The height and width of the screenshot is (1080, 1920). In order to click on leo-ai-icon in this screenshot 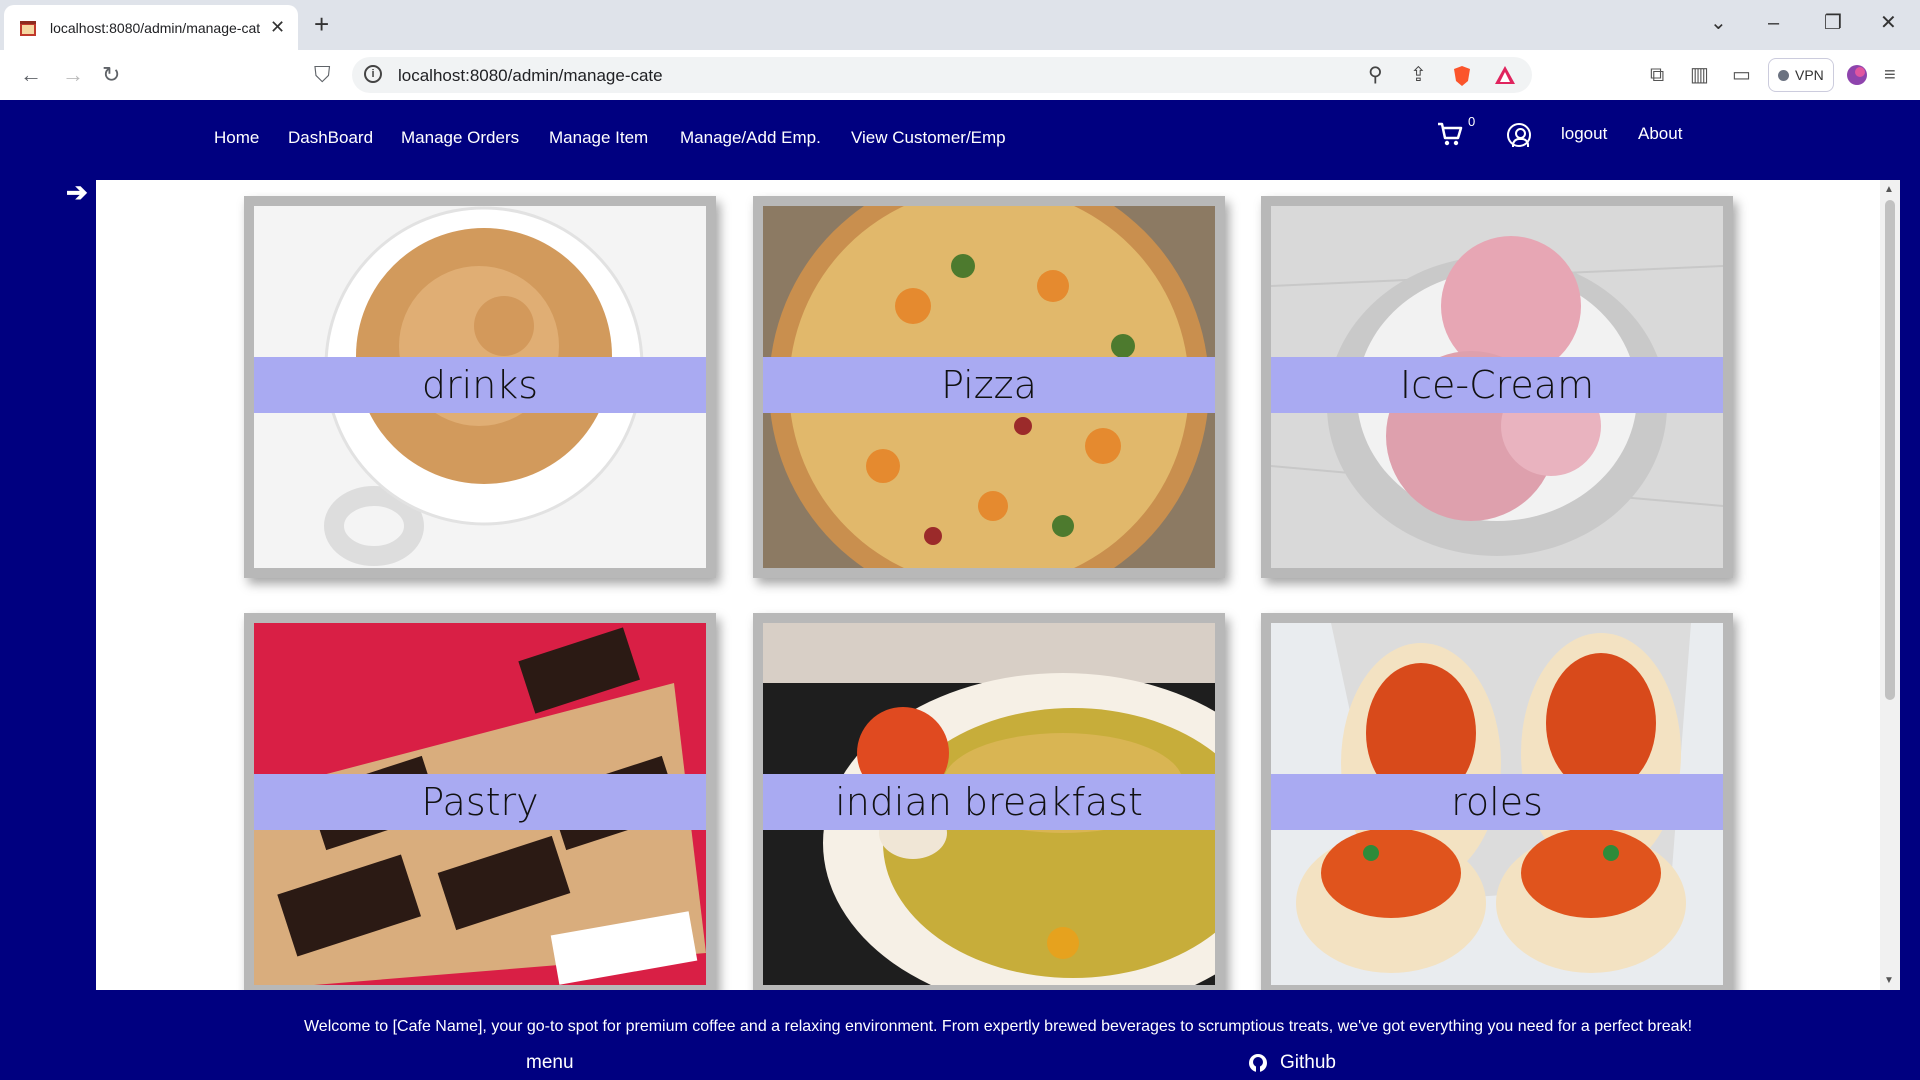, I will do `click(1857, 75)`.